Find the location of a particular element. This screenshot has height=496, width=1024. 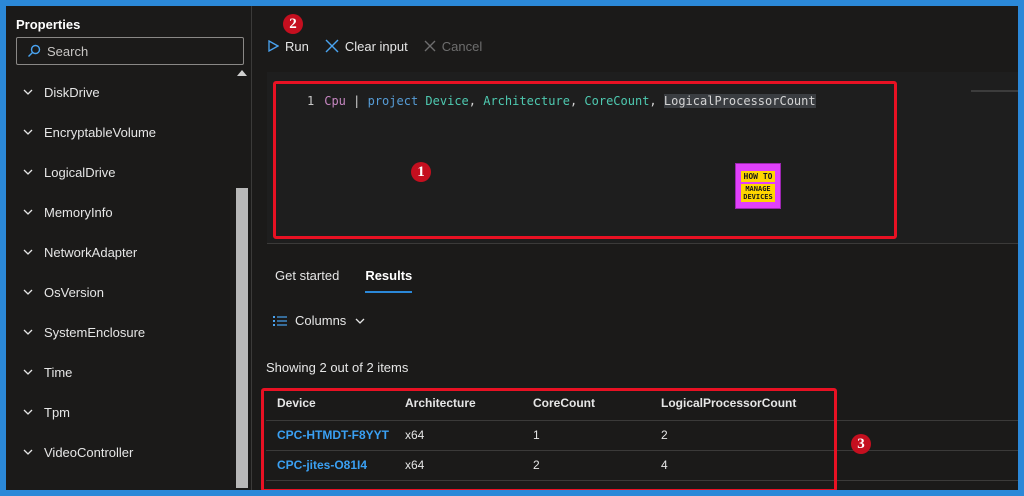

tree-item-logicaldrive: LogicalDrive is located at coordinates (120, 172).